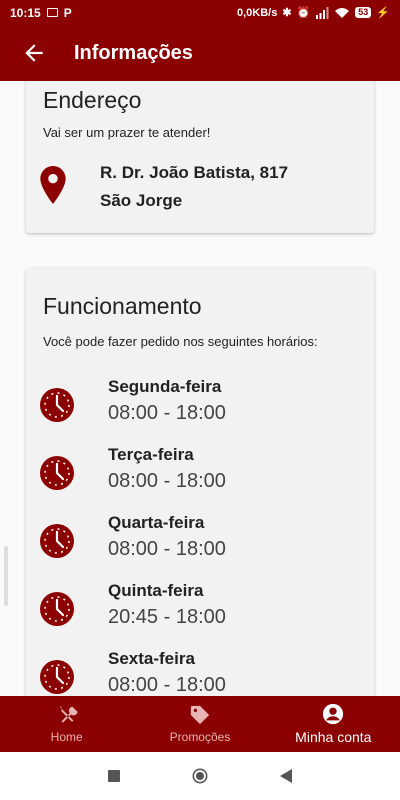 Image resolution: width=400 pixels, height=800 pixels. Describe the element at coordinates (66, 737) in the screenshot. I see `nav-label: Home` at that location.